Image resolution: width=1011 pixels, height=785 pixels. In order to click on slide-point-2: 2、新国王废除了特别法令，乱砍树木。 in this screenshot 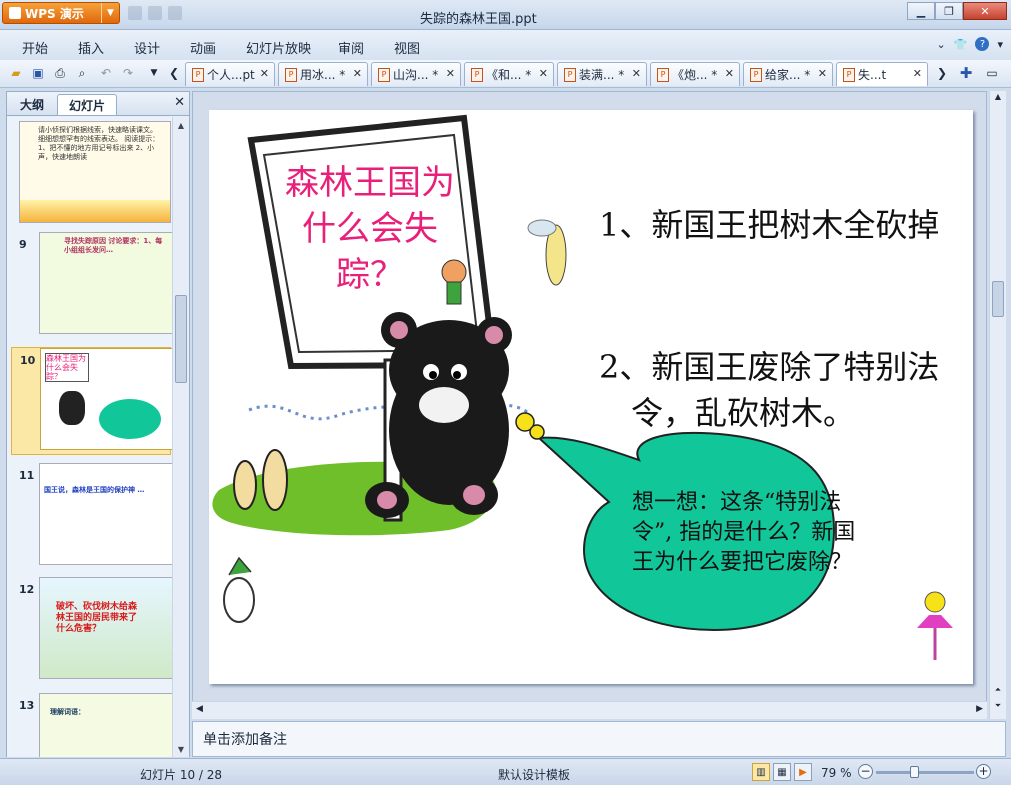, I will do `click(769, 390)`.